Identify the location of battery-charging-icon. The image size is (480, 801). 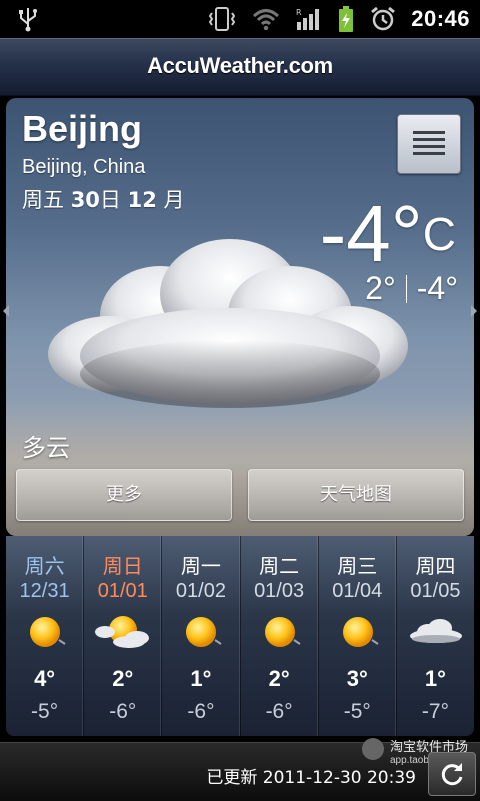
(346, 19).